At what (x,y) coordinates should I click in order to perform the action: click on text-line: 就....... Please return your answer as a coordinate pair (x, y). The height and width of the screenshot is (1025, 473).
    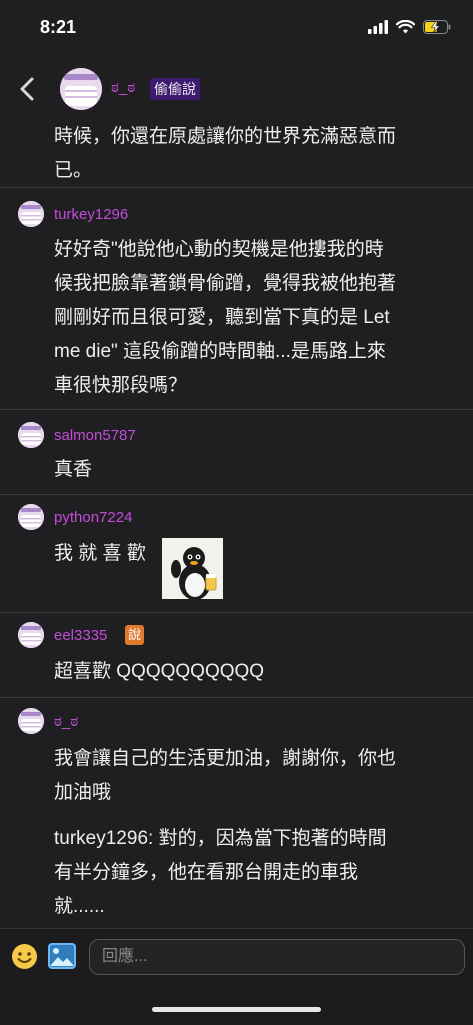
    Looking at the image, I should click on (79, 906).